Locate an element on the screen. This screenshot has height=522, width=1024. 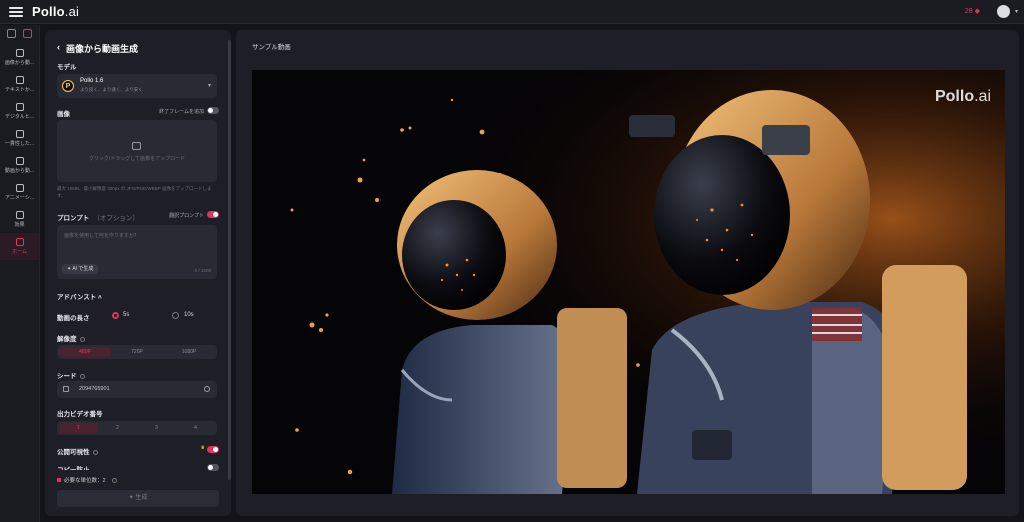
home-icon is located at coordinates (19, 242).